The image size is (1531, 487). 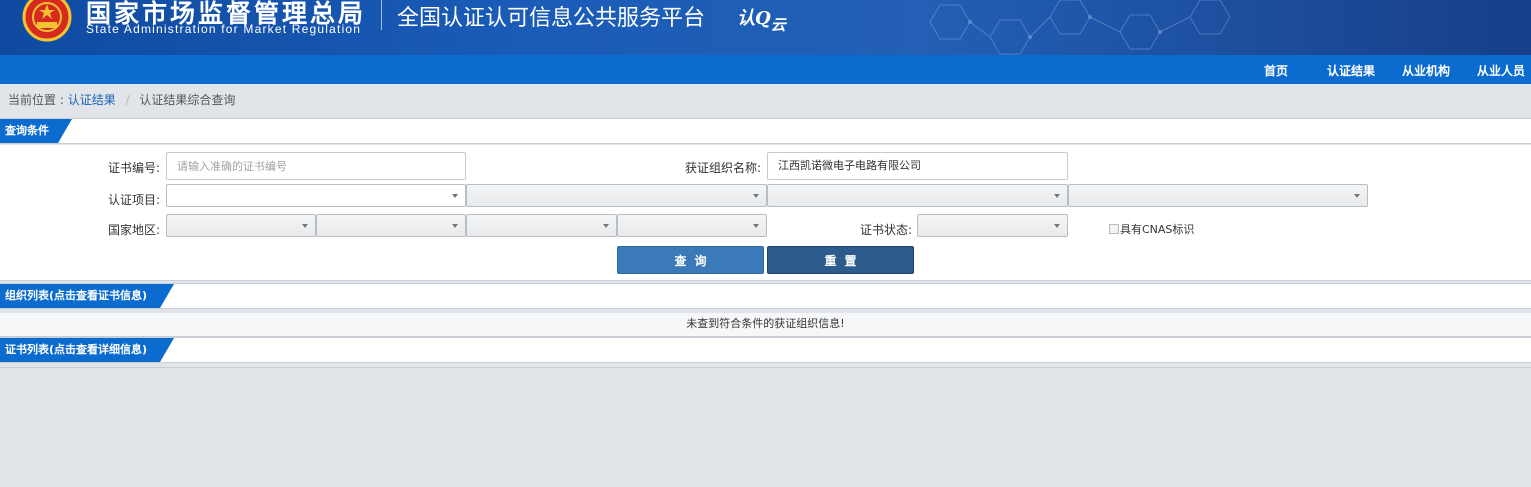 I want to click on header-divider, so click(x=381, y=15).